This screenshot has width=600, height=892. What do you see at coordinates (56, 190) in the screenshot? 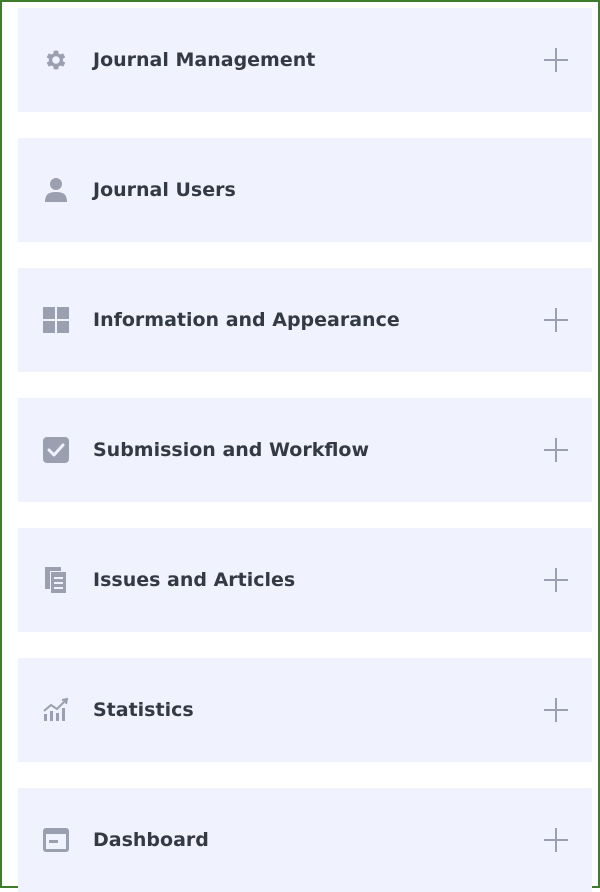
I see `user-icon` at bounding box center [56, 190].